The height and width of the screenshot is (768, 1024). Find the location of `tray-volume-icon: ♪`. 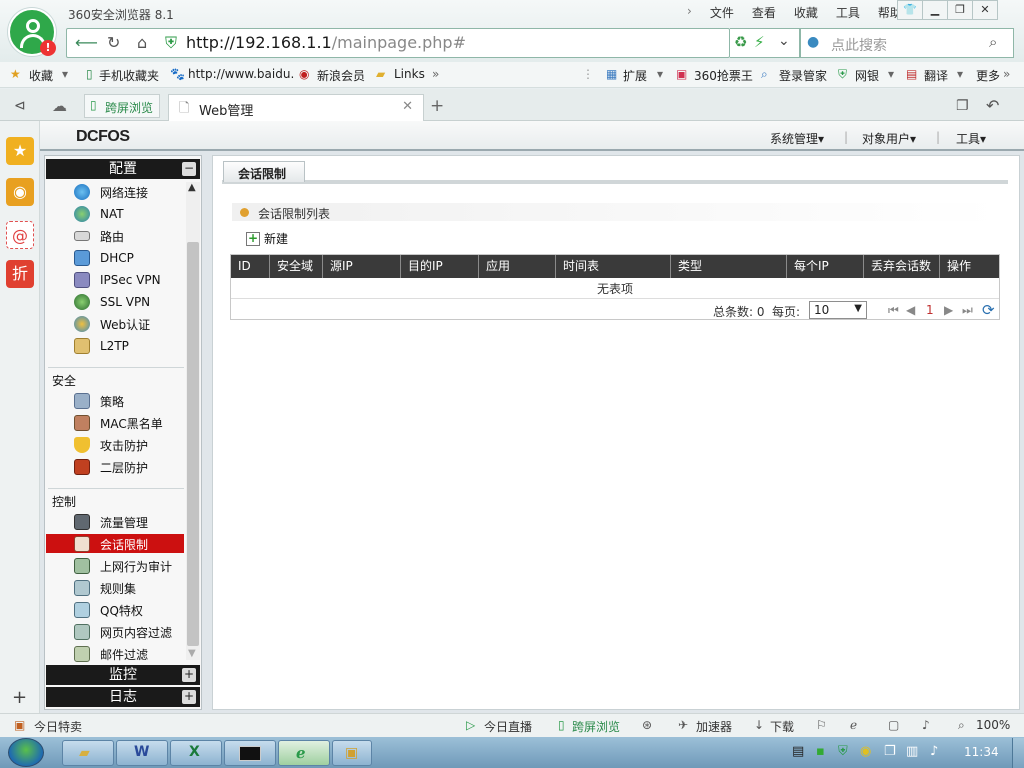

tray-volume-icon: ♪ is located at coordinates (934, 751).